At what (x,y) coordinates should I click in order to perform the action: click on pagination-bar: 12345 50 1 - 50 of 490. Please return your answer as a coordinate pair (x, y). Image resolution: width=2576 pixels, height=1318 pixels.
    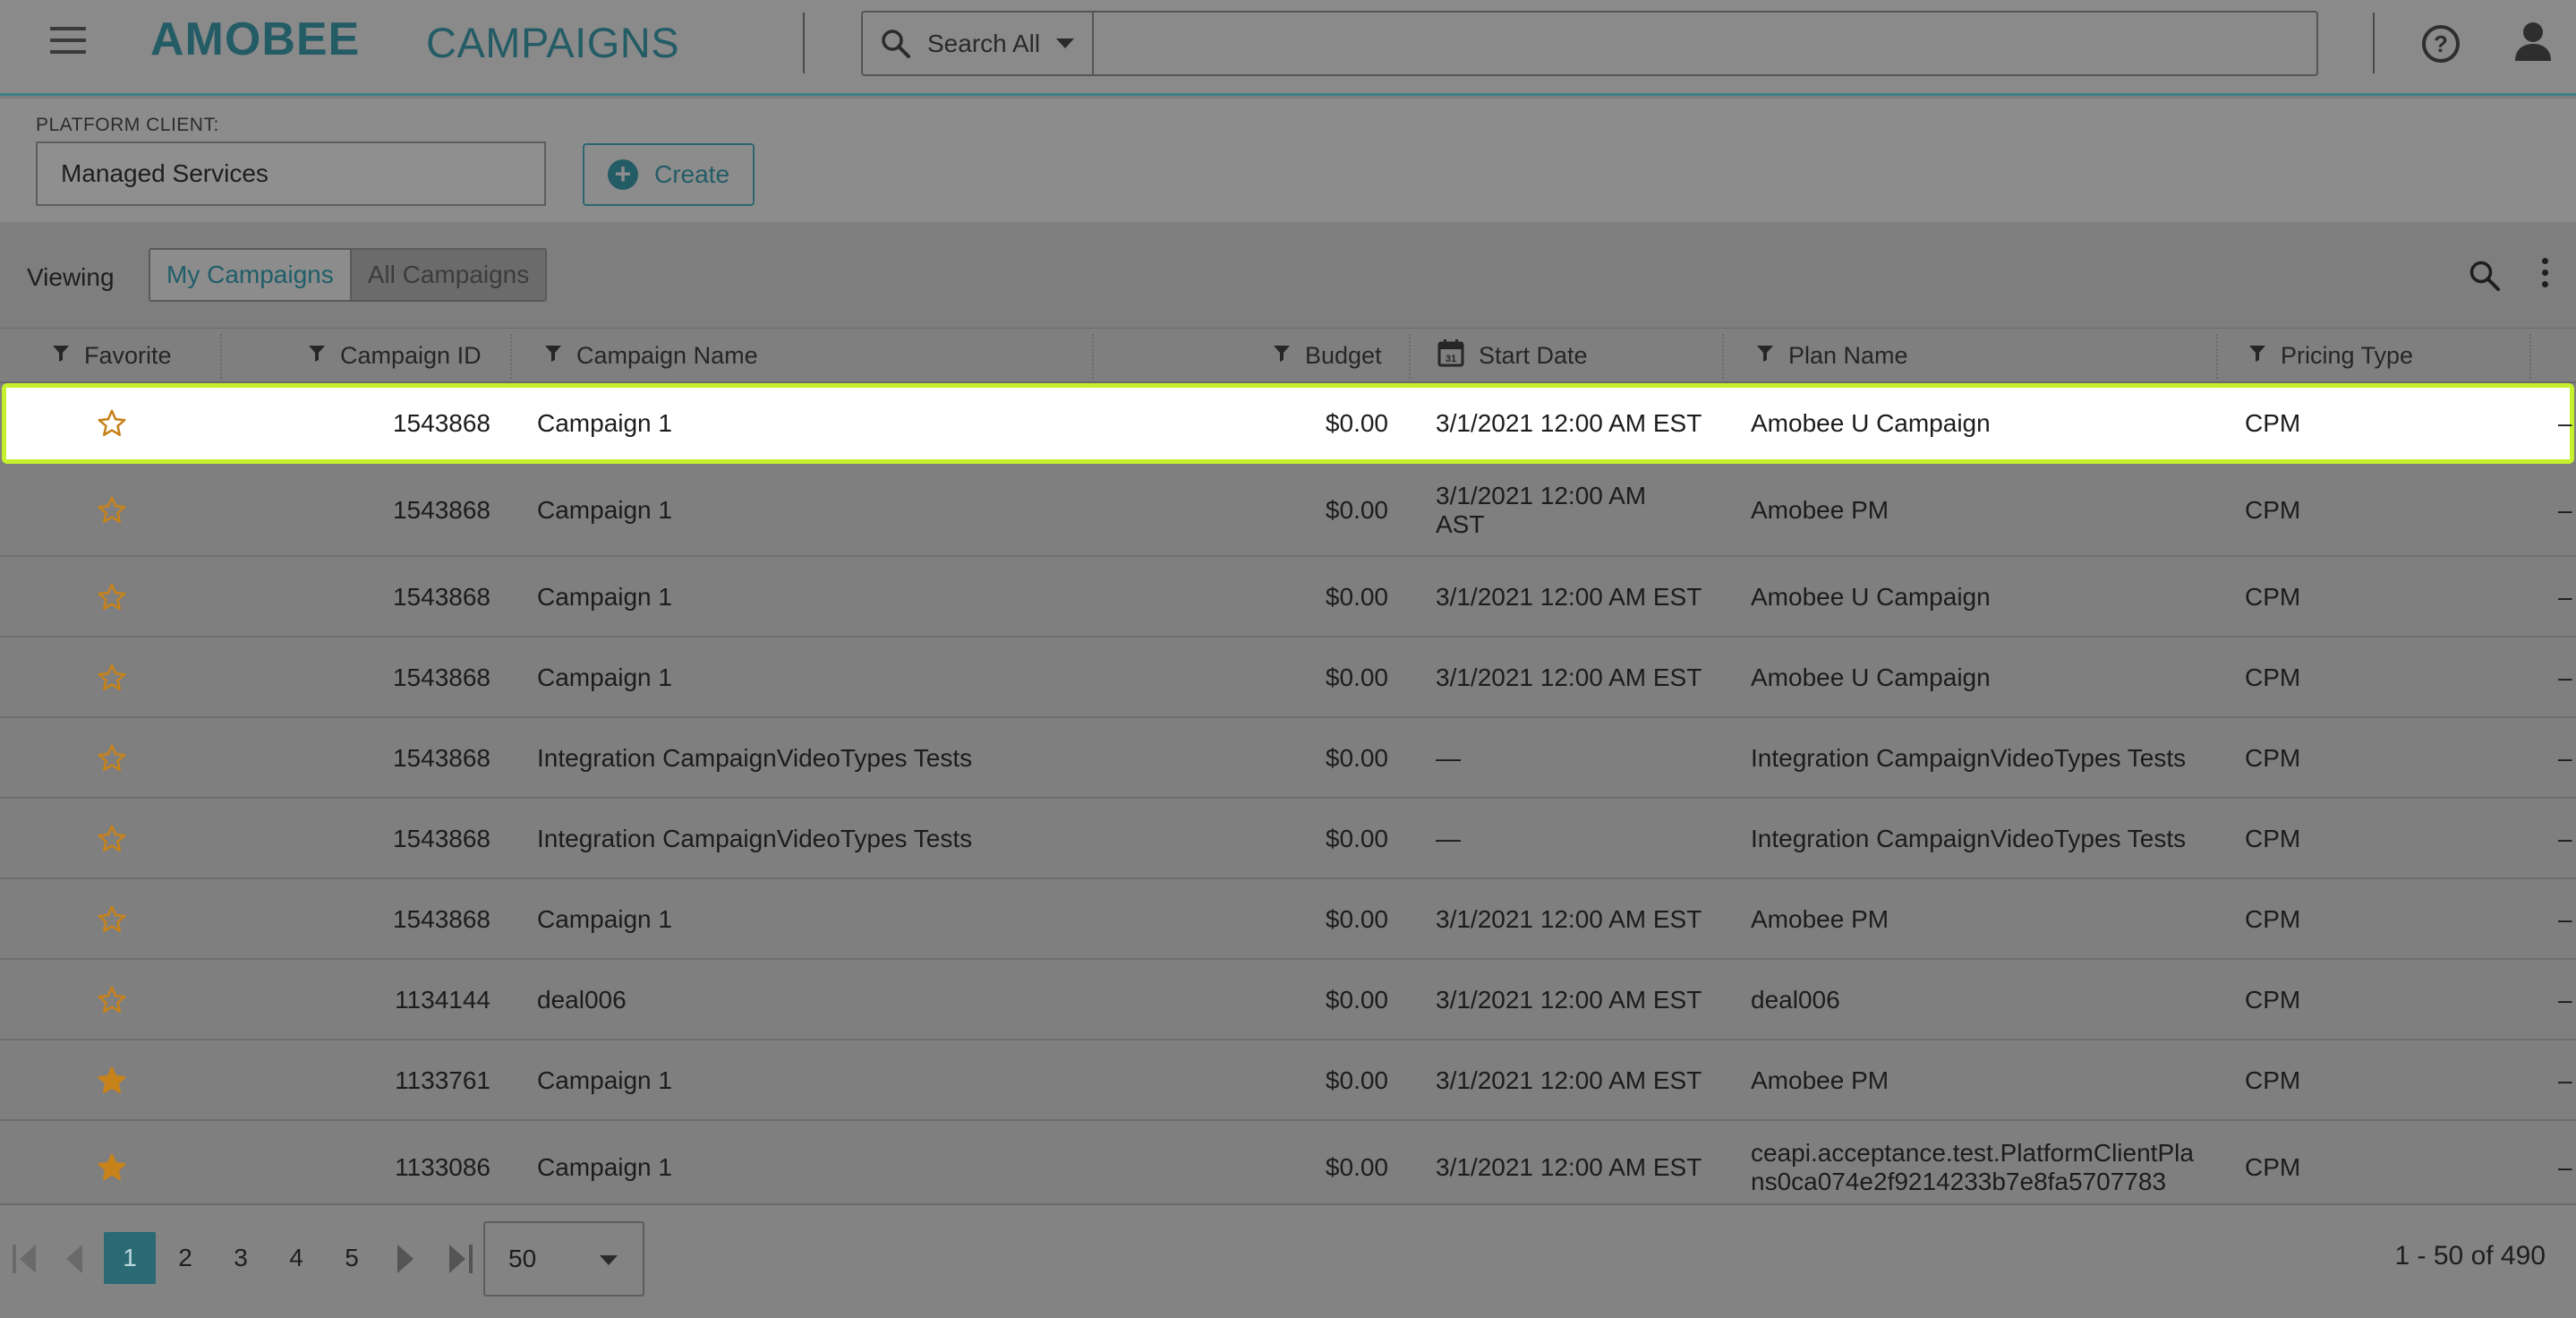
    Looking at the image, I should click on (1288, 1260).